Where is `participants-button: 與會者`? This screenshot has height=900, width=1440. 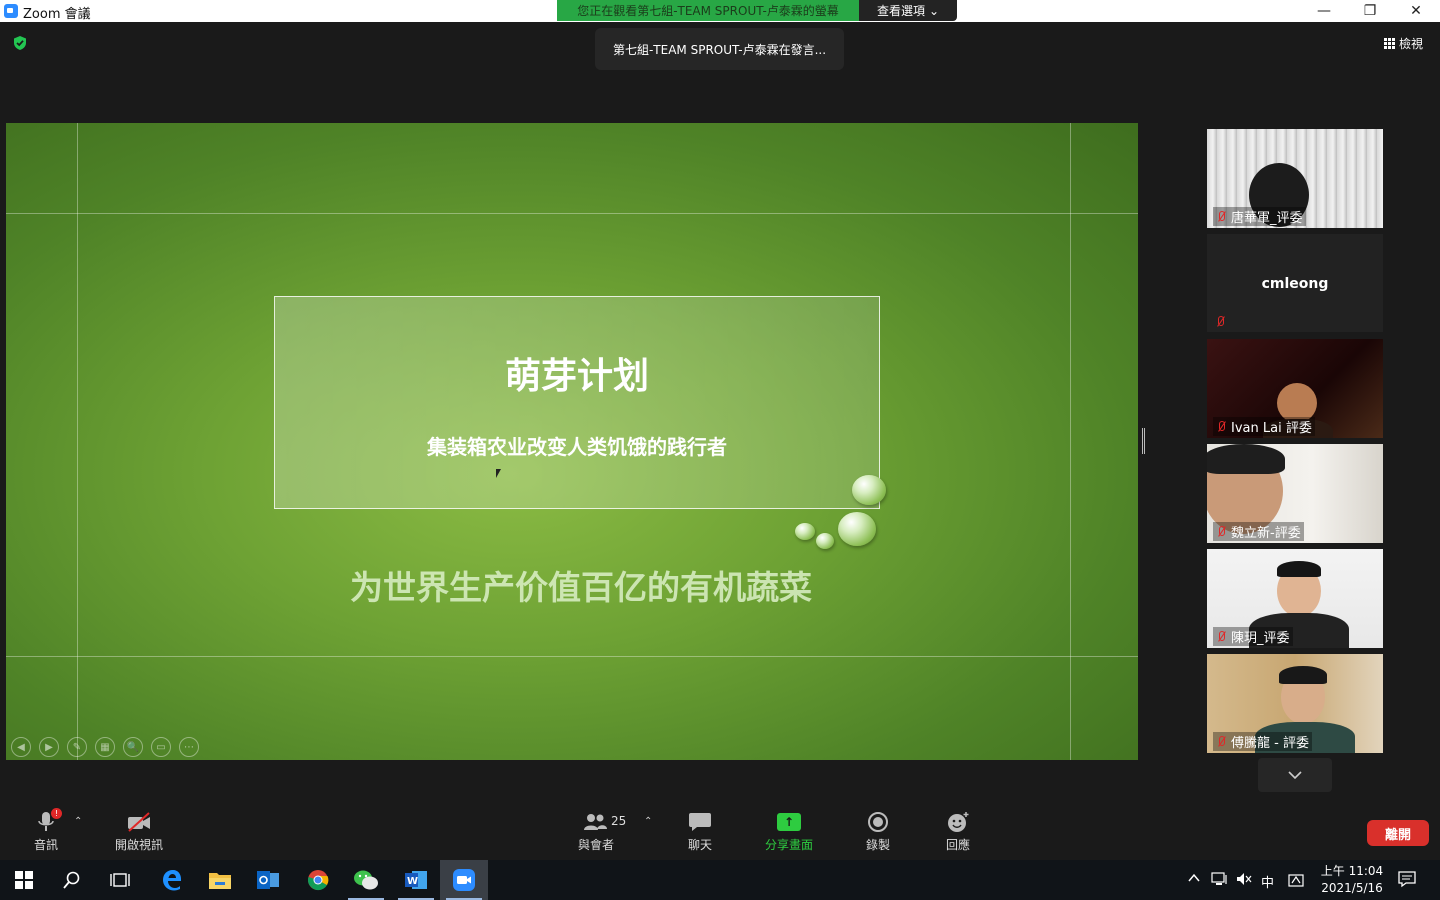 participants-button: 與會者 is located at coordinates (596, 831).